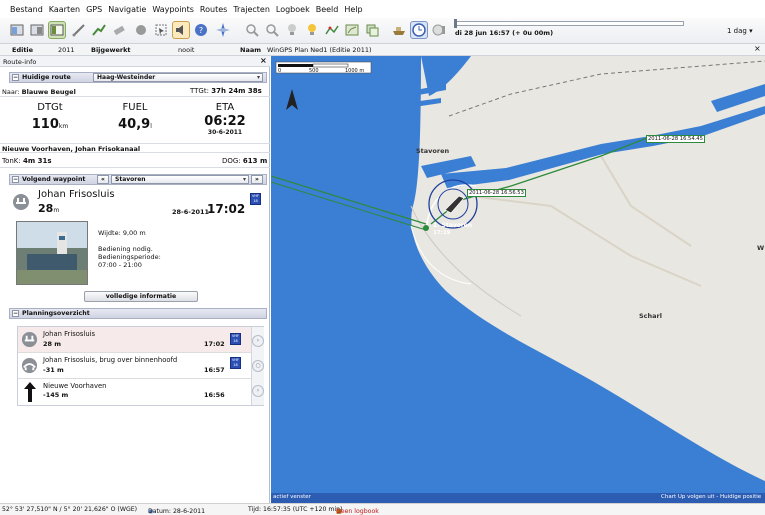  I want to click on period-label: Bedieningsperiode:, so click(129, 257).